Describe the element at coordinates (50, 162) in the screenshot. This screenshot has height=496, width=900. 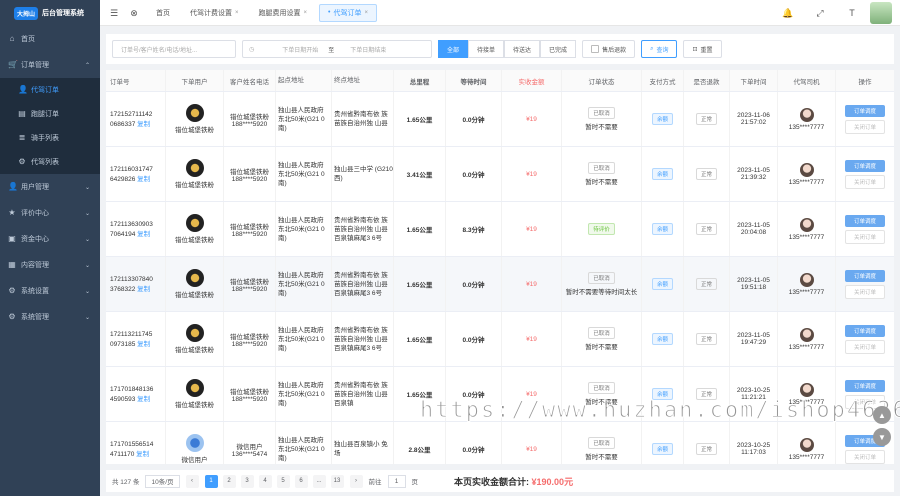
I see `sidebar-item-5: ⚙ 代驾列表` at that location.